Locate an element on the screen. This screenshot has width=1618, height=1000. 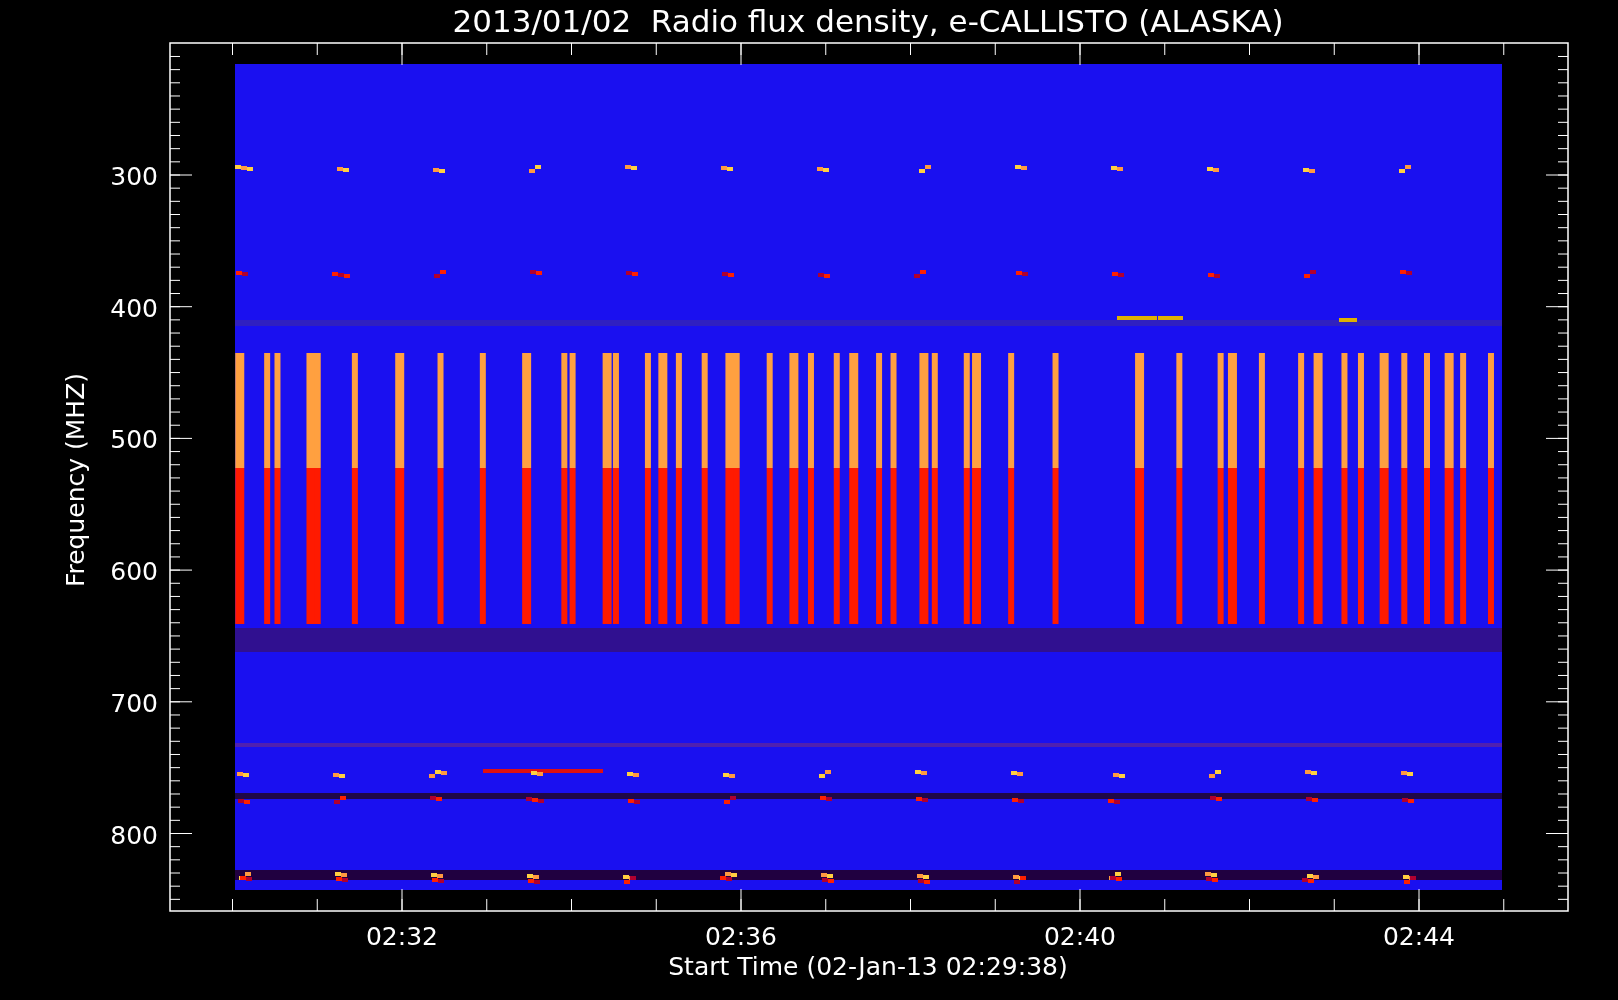
axis-tick-label: 02:40 is located at coordinates (1080, 936).